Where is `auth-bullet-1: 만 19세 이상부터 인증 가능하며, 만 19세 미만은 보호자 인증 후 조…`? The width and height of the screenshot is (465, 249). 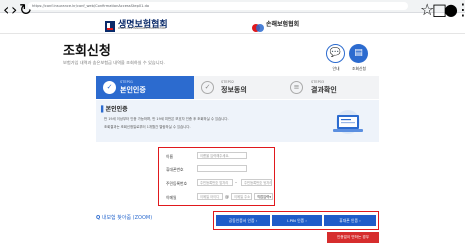
auth-bullet-1: 만 19세 이상부터 인증 가능하며, 만 19세 미만은 보호자 인증 후 조… is located at coordinates (166, 119).